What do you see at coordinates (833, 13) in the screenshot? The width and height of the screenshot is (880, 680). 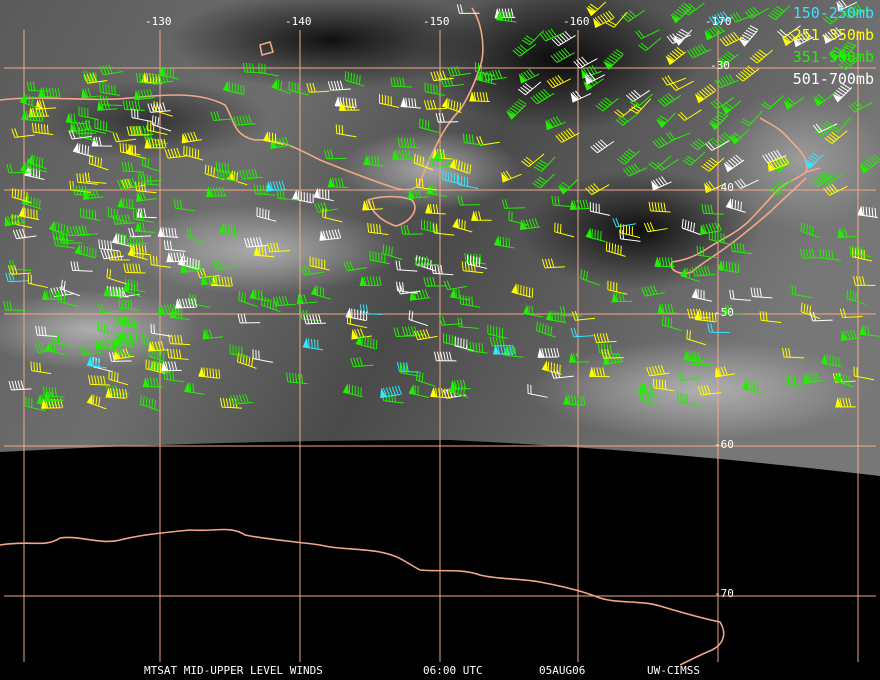 I see `legend-item-150-250mb: 150-250mb` at bounding box center [833, 13].